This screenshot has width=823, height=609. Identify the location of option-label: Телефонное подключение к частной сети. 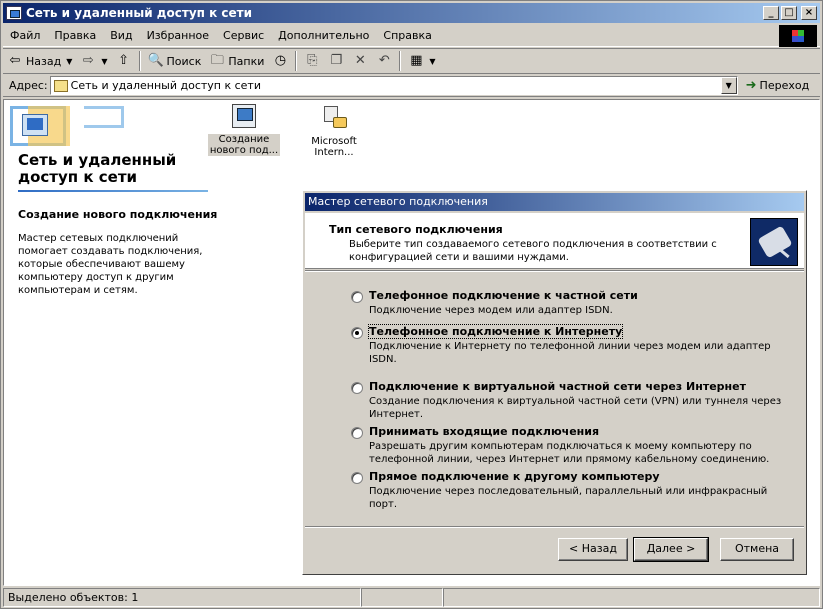
(580, 295).